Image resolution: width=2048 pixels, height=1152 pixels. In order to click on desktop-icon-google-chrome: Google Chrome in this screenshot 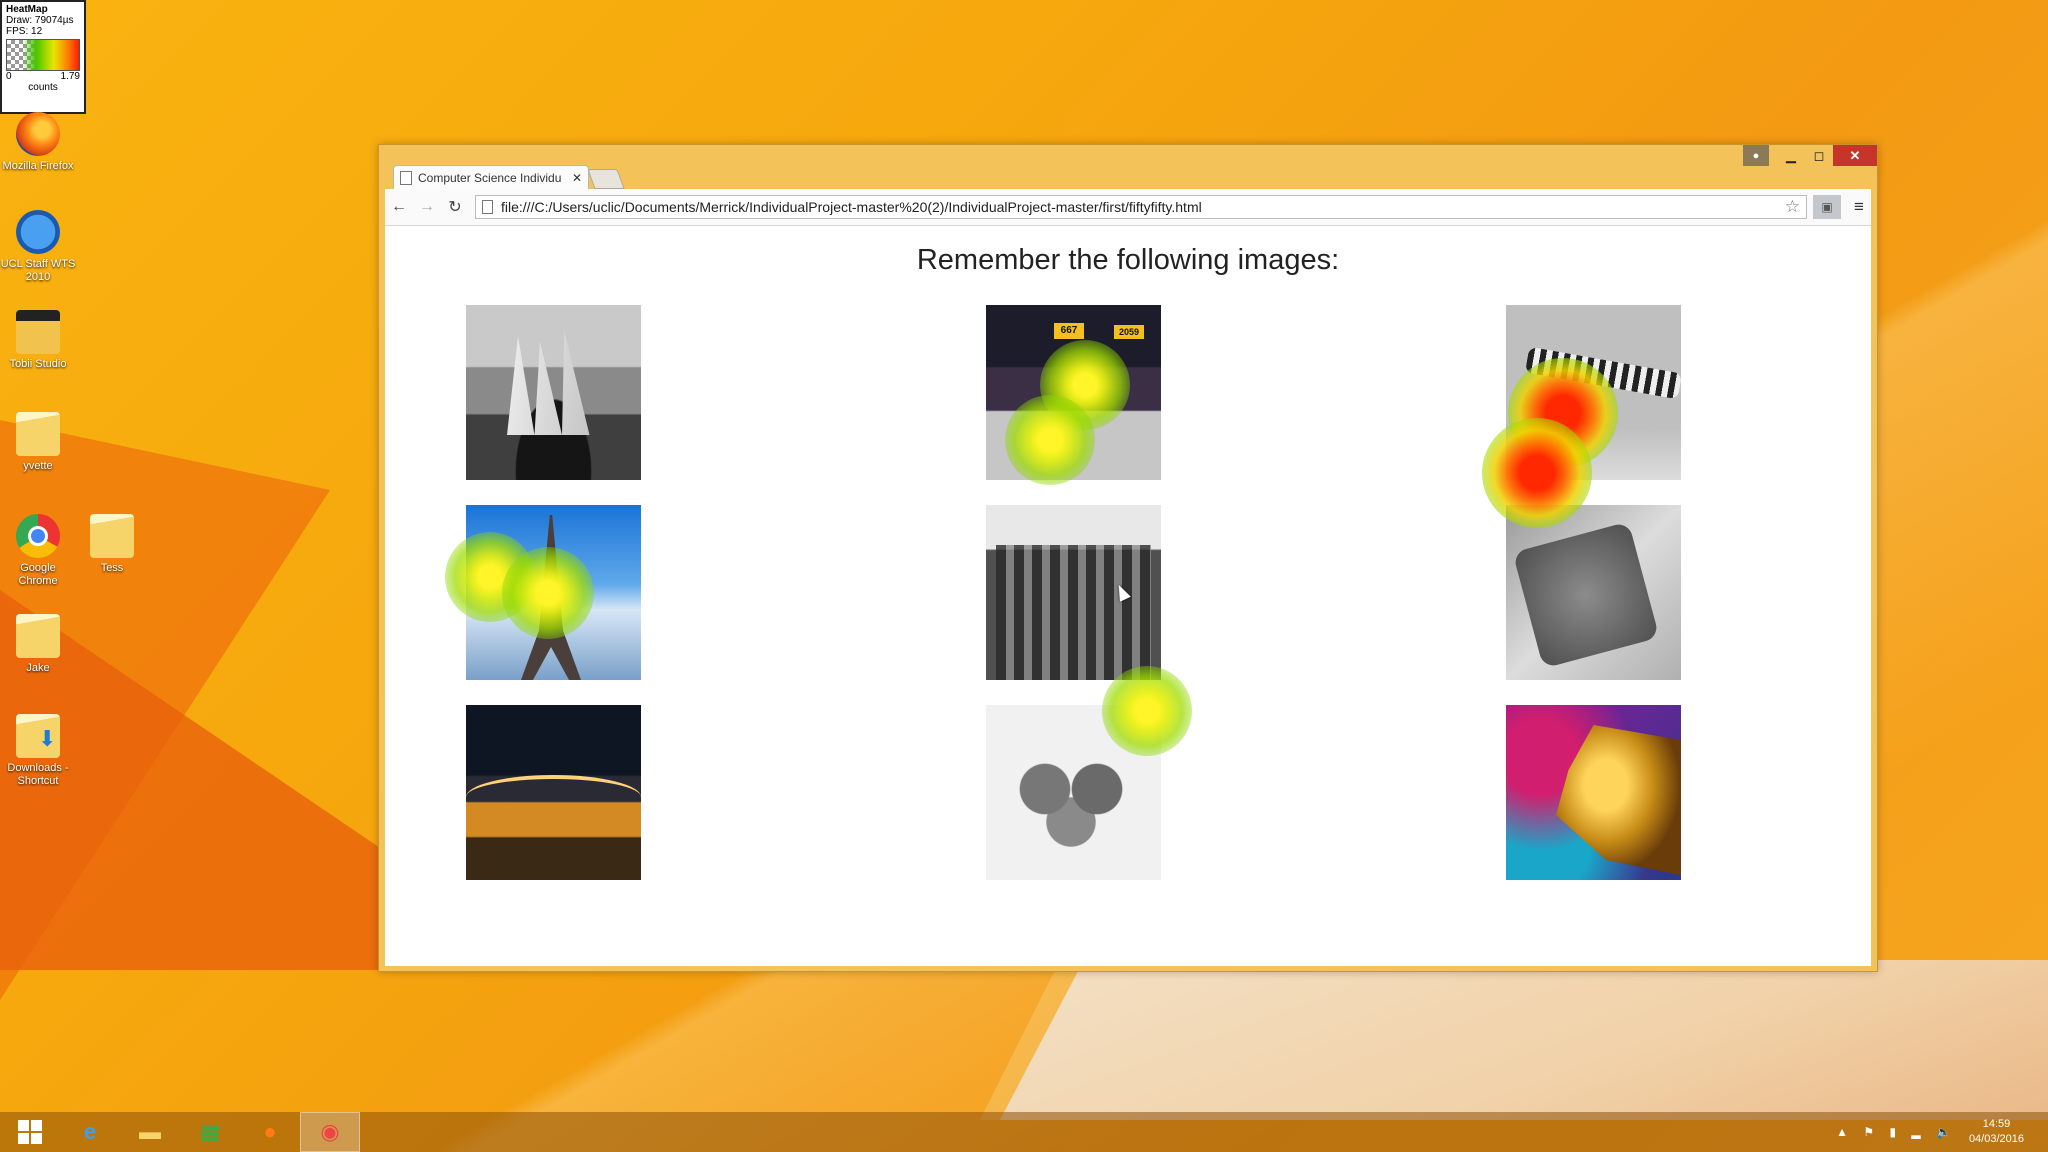, I will do `click(38, 551)`.